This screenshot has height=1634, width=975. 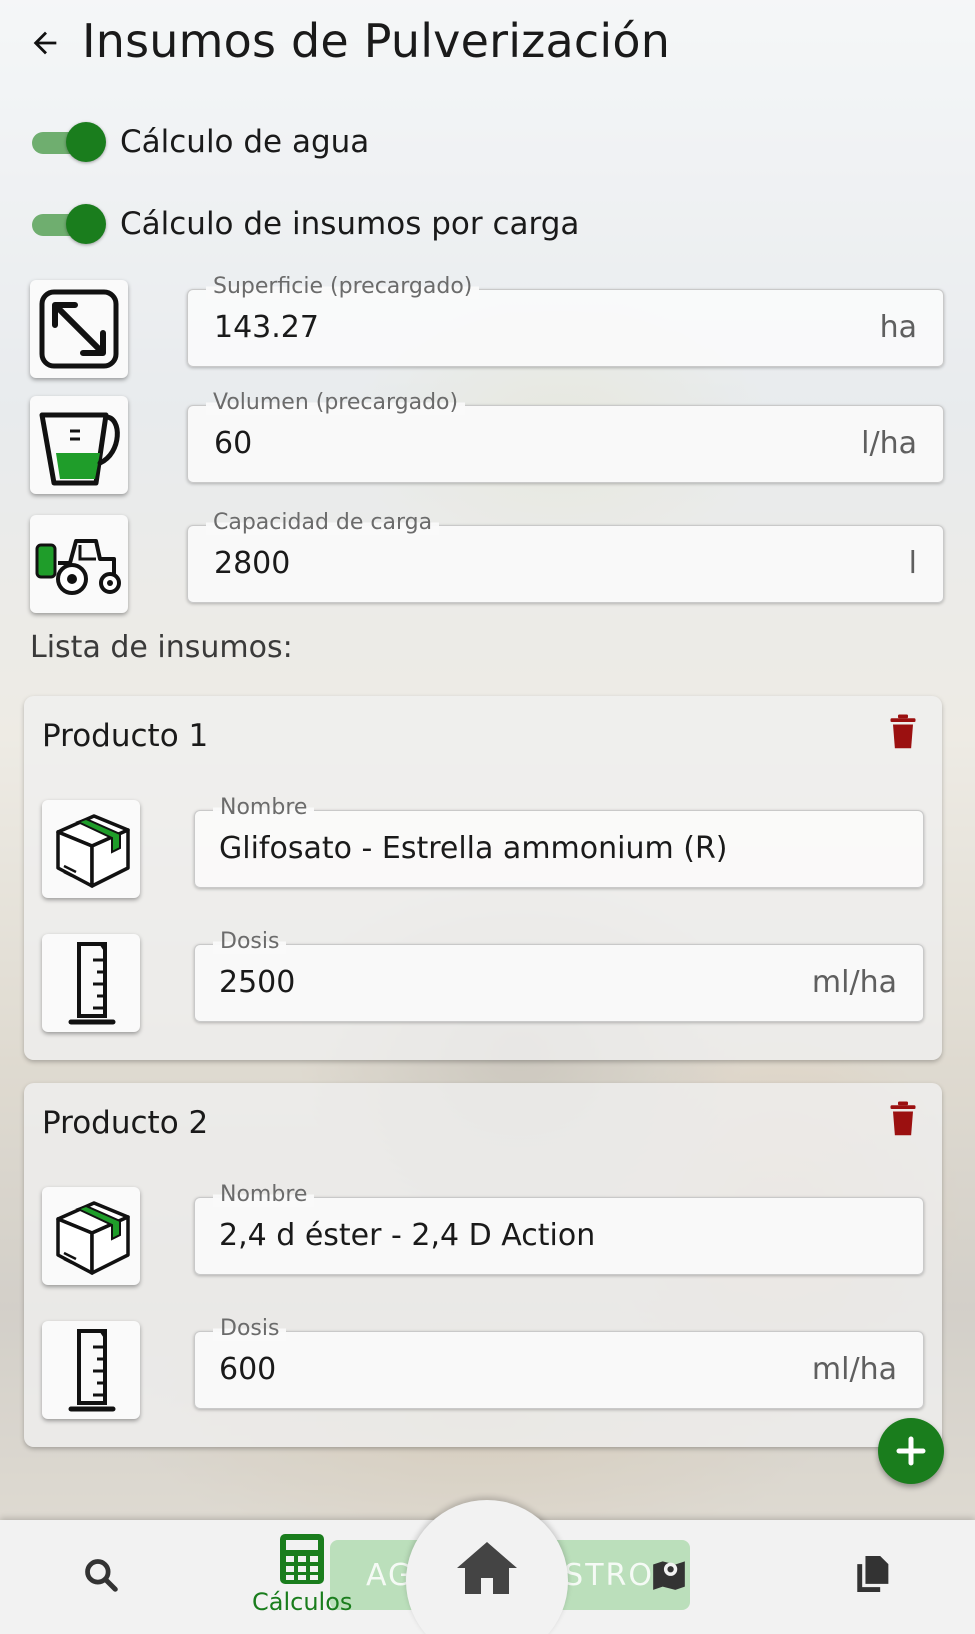 What do you see at coordinates (79, 449) in the screenshot?
I see `measuring-jug-icon` at bounding box center [79, 449].